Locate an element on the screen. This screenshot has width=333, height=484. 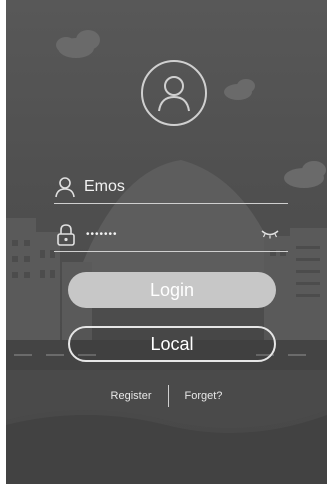
password-field-row: ••••••• is located at coordinates (171, 235).